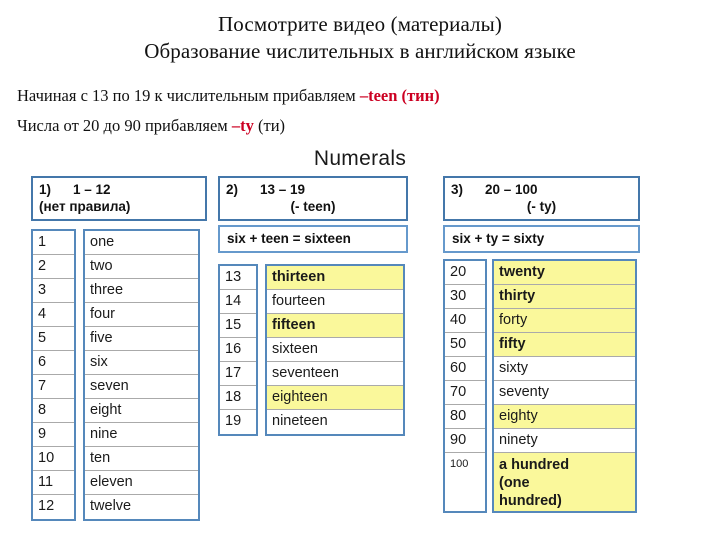 Image resolution: width=720 pixels, height=540 pixels. Describe the element at coordinates (335, 374) in the screenshot. I see `numeral-word-cell: seventeen` at that location.